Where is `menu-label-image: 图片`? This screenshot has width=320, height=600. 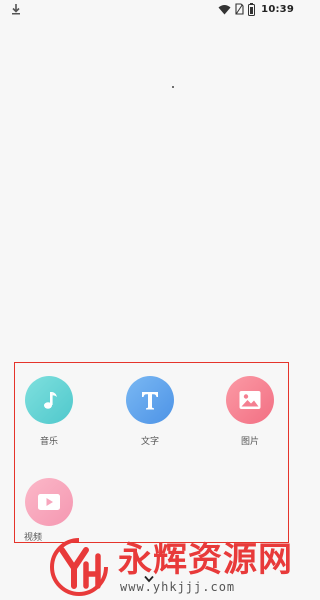 menu-label-image: 图片 is located at coordinates (249, 442).